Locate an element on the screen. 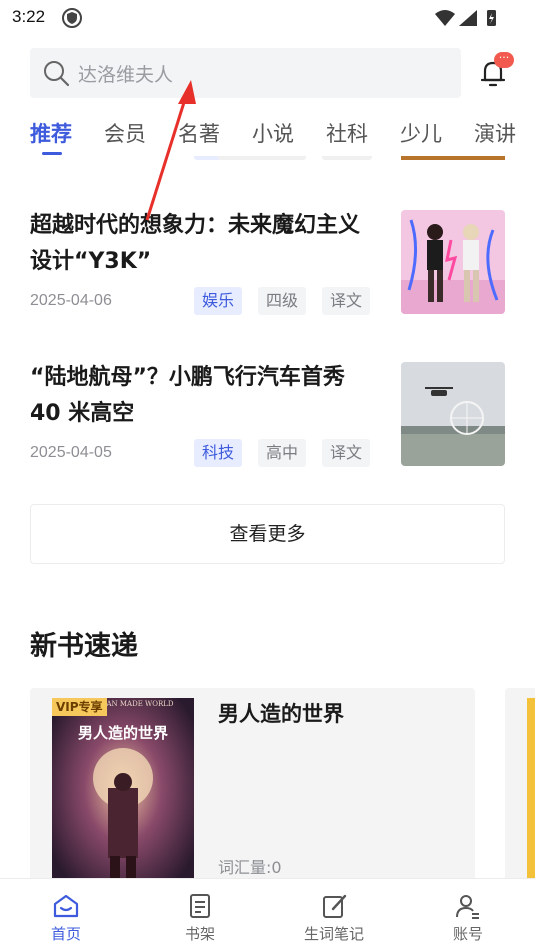  search-placeholder: 达洛维夫人 is located at coordinates (126, 75).